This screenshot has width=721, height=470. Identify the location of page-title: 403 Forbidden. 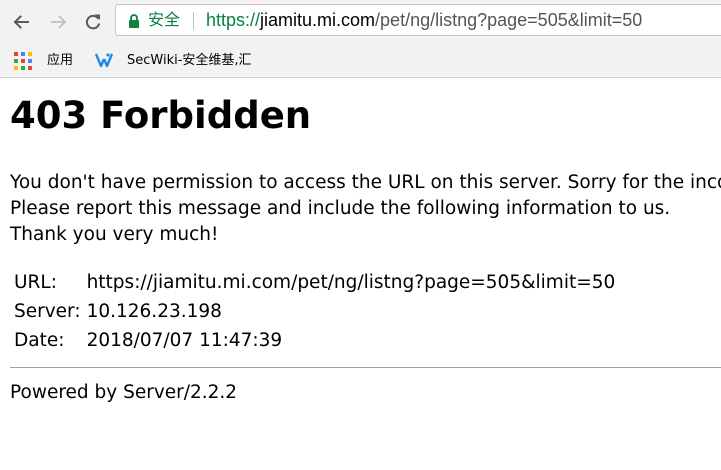
(161, 115).